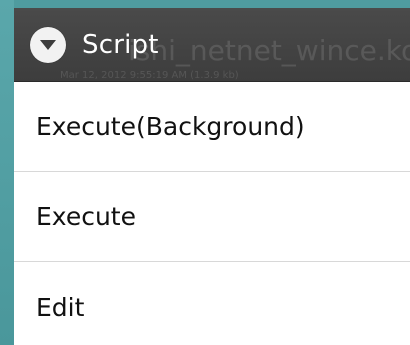 The image size is (410, 345). Describe the element at coordinates (86, 216) in the screenshot. I see `menu-item-label: Execute` at that location.